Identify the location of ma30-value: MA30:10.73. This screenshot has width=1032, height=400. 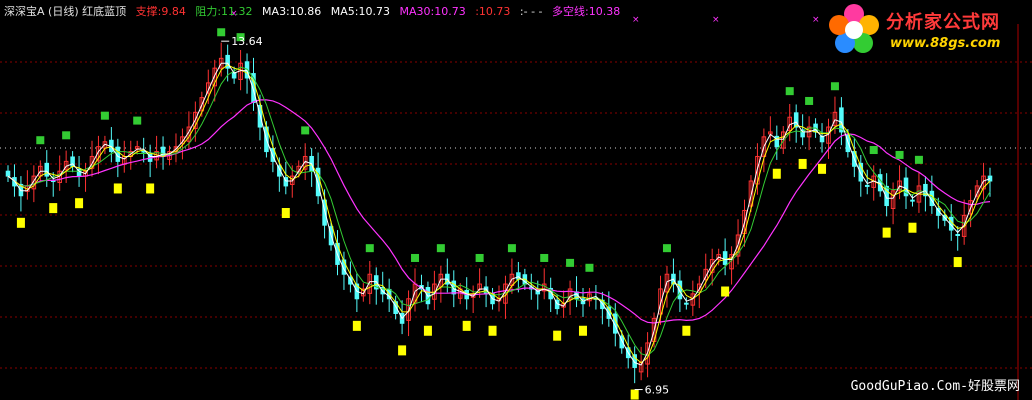
(432, 11).